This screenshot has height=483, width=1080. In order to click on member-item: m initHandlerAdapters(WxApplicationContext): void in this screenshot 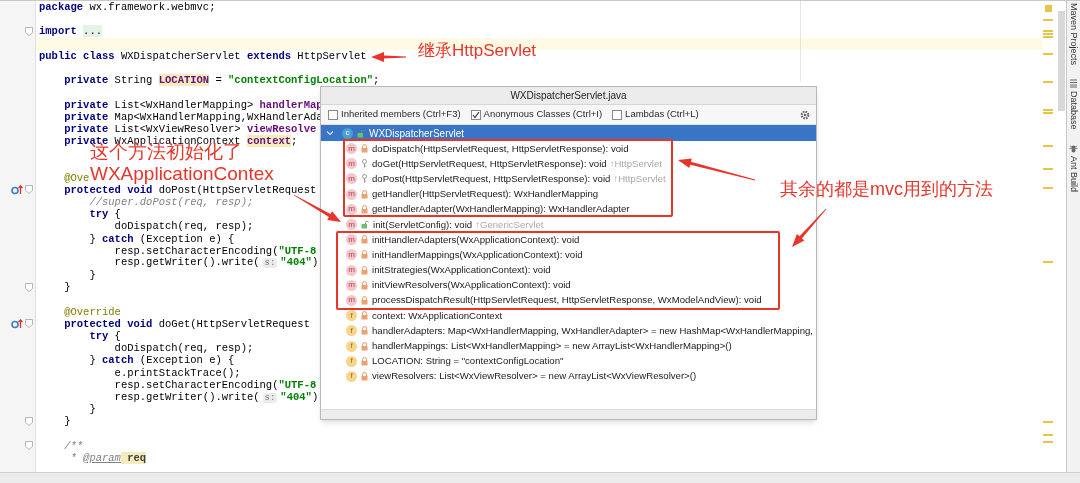, I will do `click(463, 239)`.